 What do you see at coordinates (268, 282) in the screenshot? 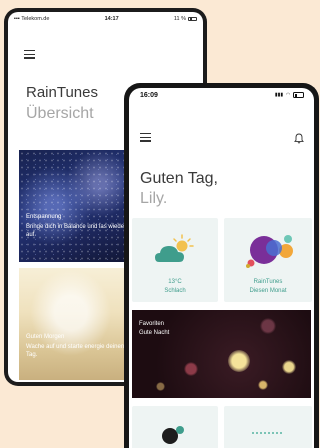
I see `stats-title: RainTunes` at bounding box center [268, 282].